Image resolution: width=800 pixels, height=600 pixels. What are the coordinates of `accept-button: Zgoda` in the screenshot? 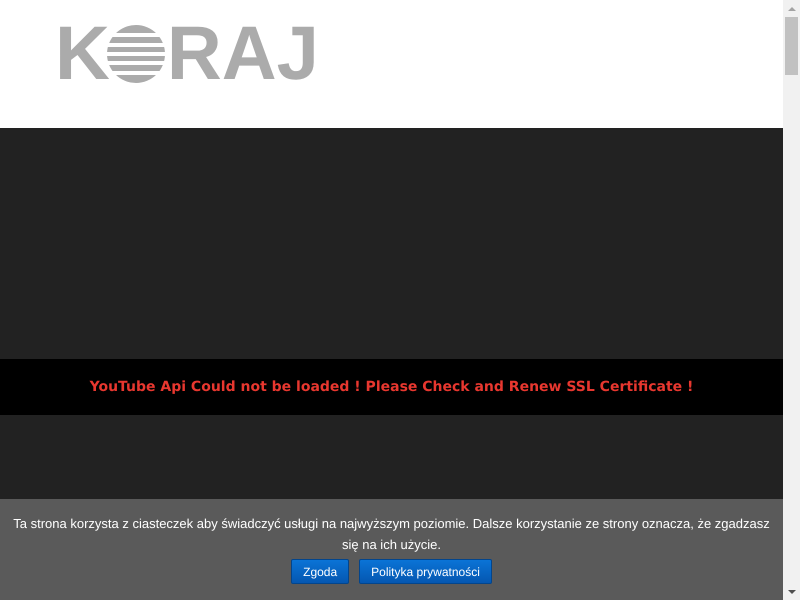 It's located at (320, 571).